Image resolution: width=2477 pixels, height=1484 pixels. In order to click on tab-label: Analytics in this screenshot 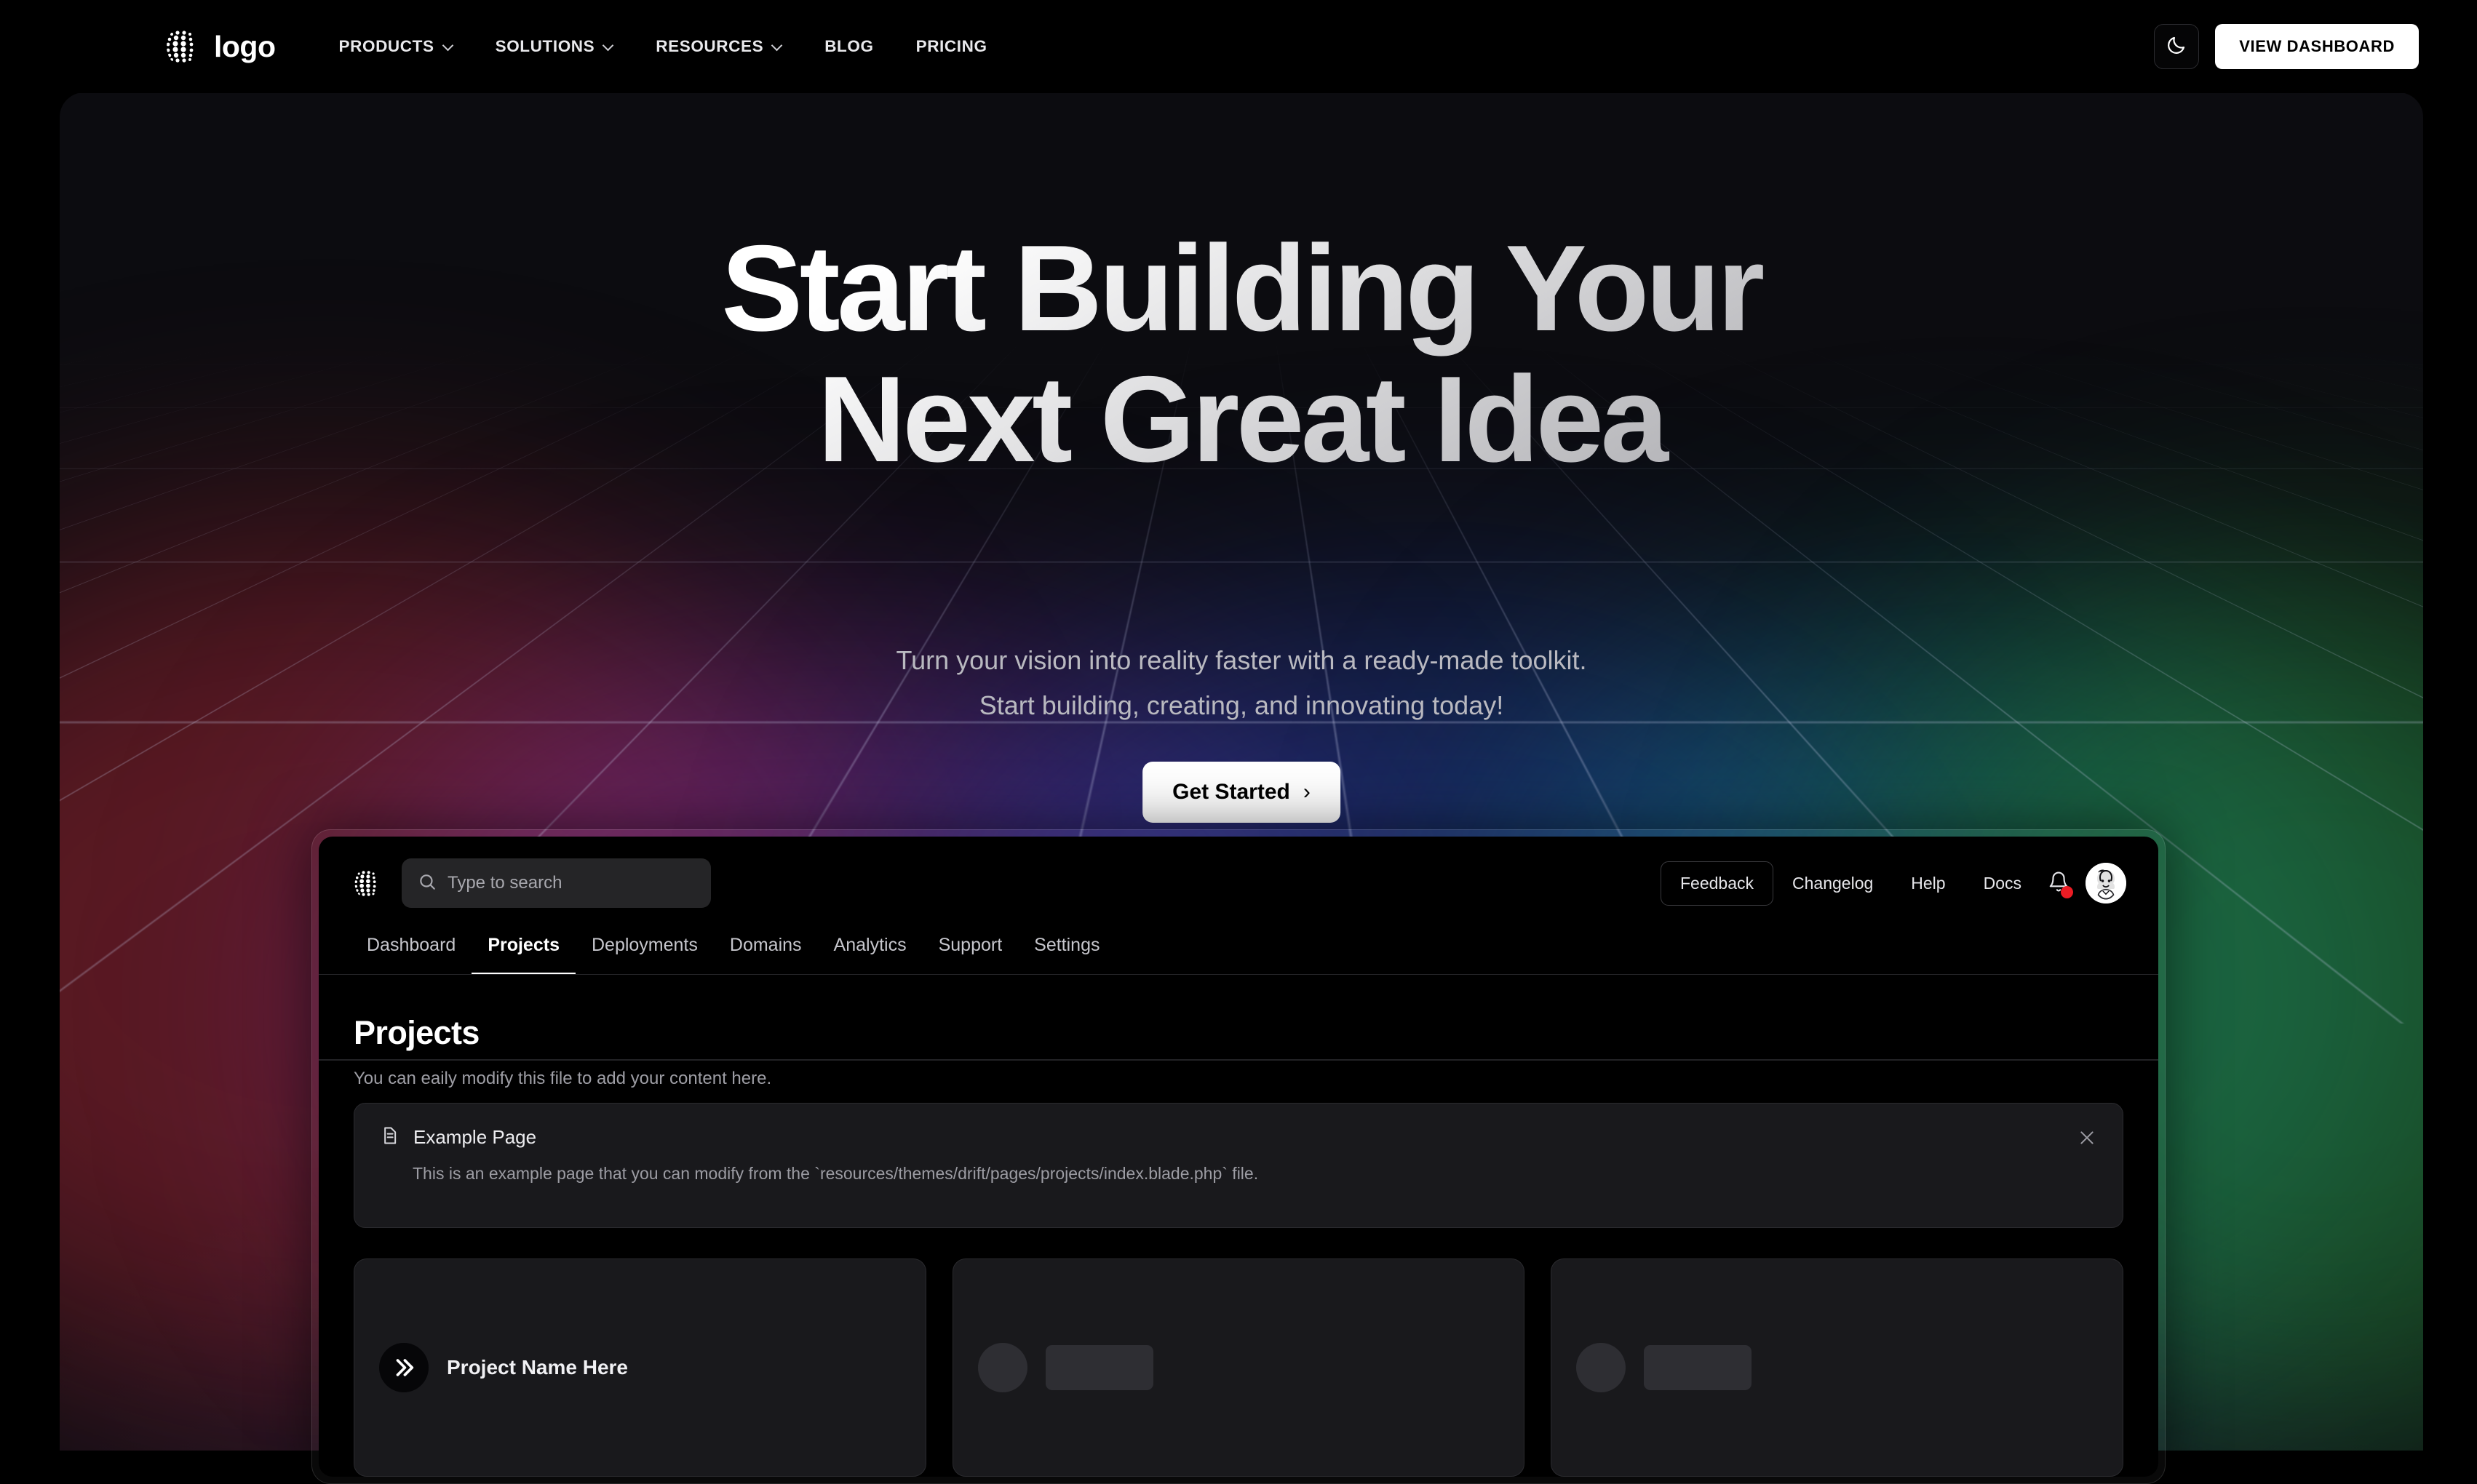, I will do `click(870, 945)`.